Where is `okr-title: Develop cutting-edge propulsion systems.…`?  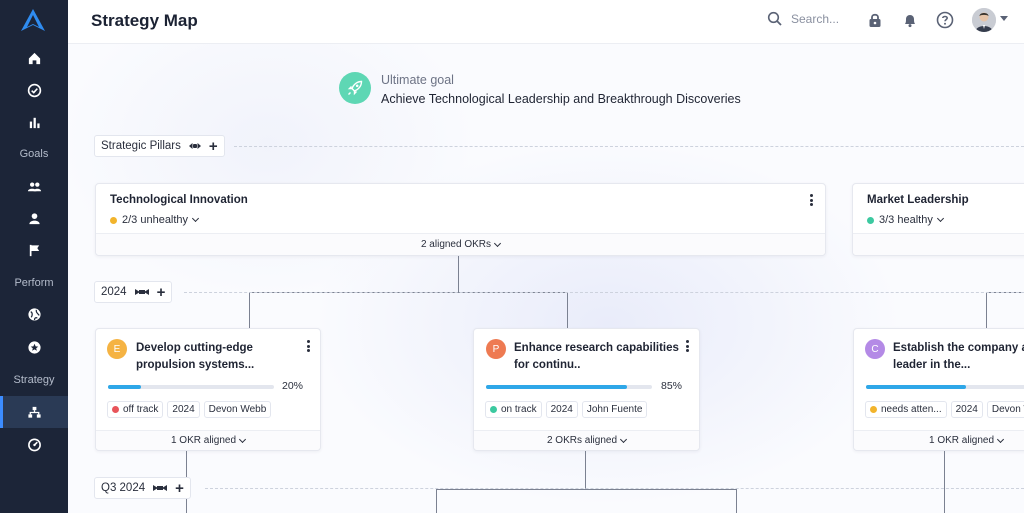
okr-title: Develop cutting-edge propulsion systems.… is located at coordinates (195, 357).